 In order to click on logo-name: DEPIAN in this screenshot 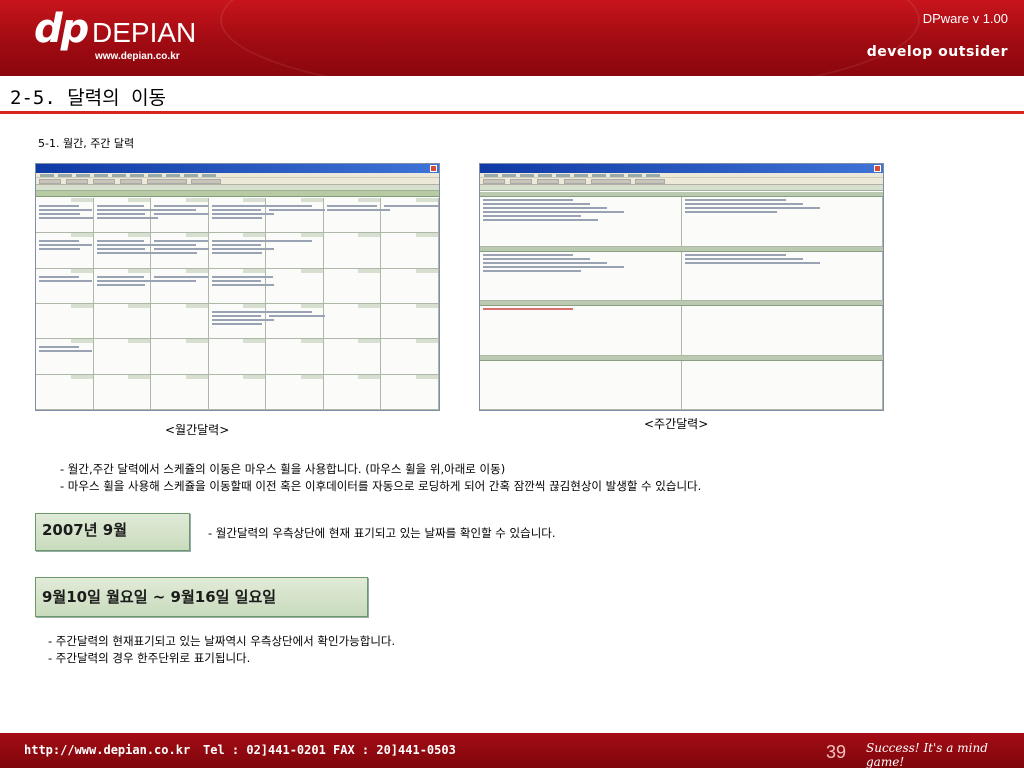, I will do `click(144, 32)`.